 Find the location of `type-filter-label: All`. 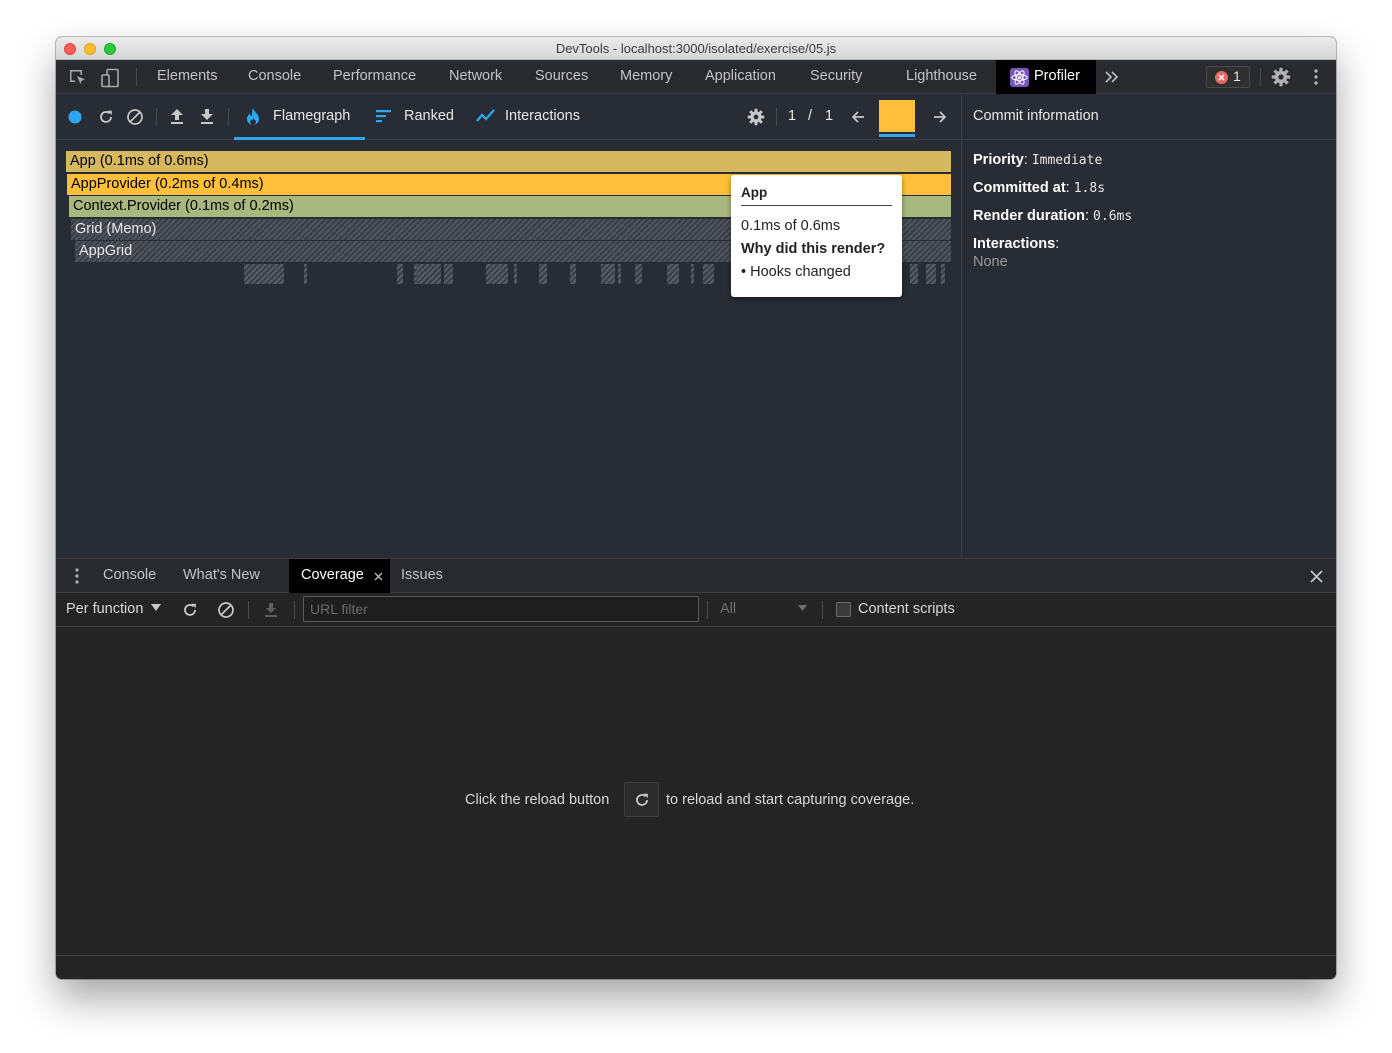

type-filter-label: All is located at coordinates (728, 609).